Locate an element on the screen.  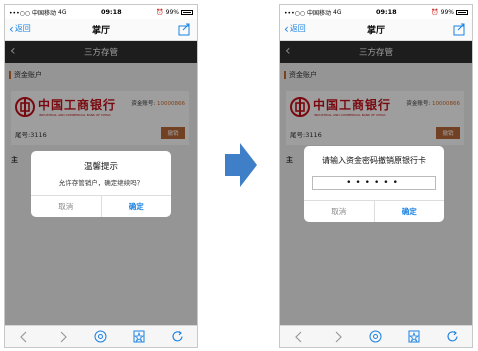
password-input: •••••• is located at coordinates (374, 183).